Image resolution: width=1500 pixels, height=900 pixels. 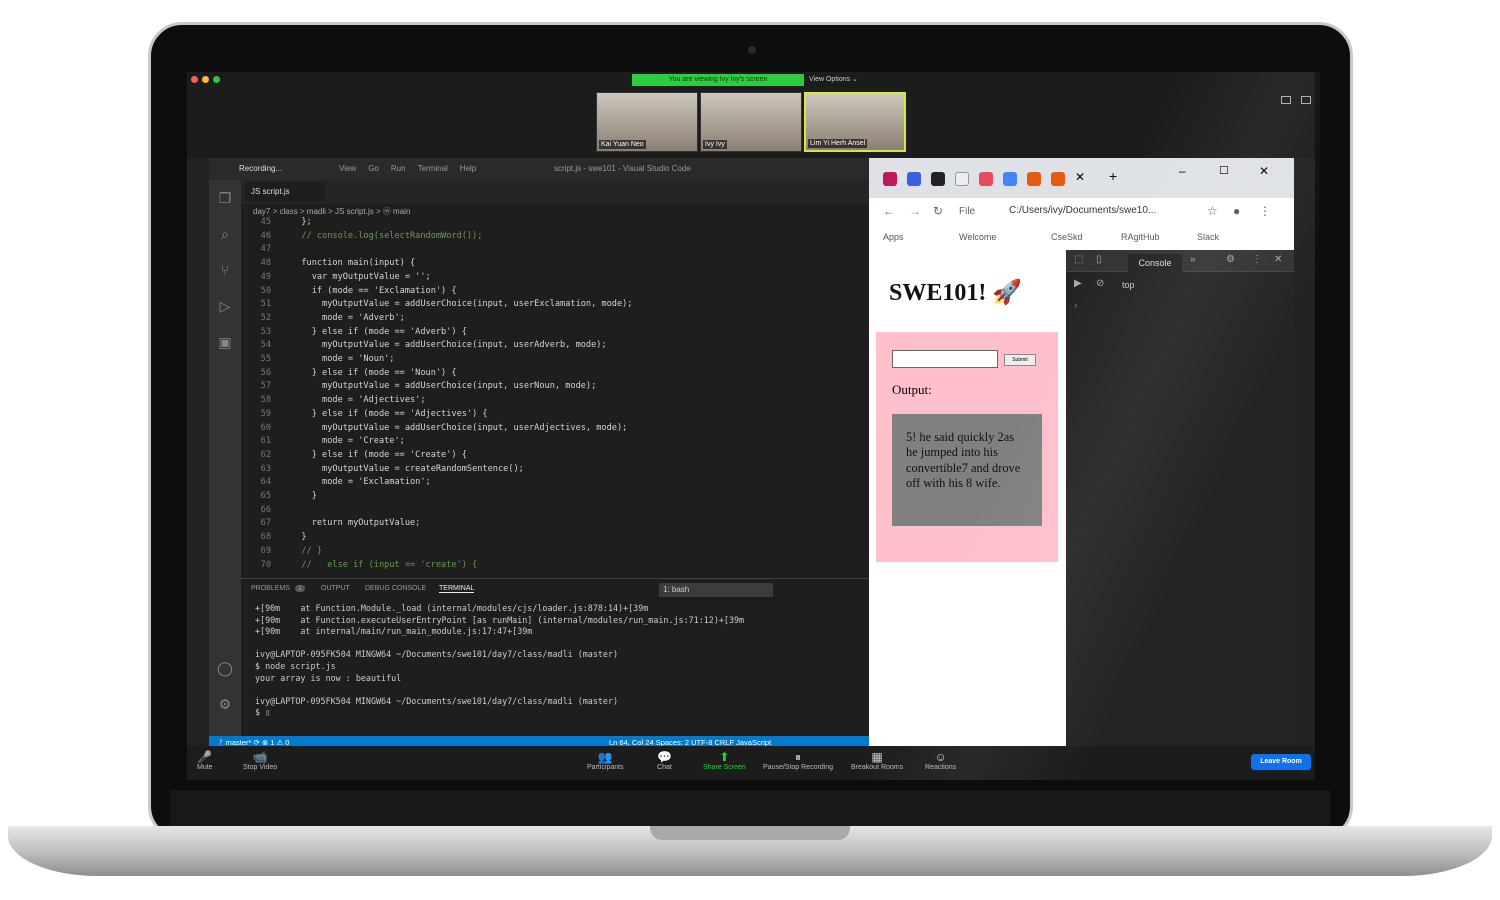 What do you see at coordinates (225, 668) in the screenshot?
I see `account-icon: ◯` at bounding box center [225, 668].